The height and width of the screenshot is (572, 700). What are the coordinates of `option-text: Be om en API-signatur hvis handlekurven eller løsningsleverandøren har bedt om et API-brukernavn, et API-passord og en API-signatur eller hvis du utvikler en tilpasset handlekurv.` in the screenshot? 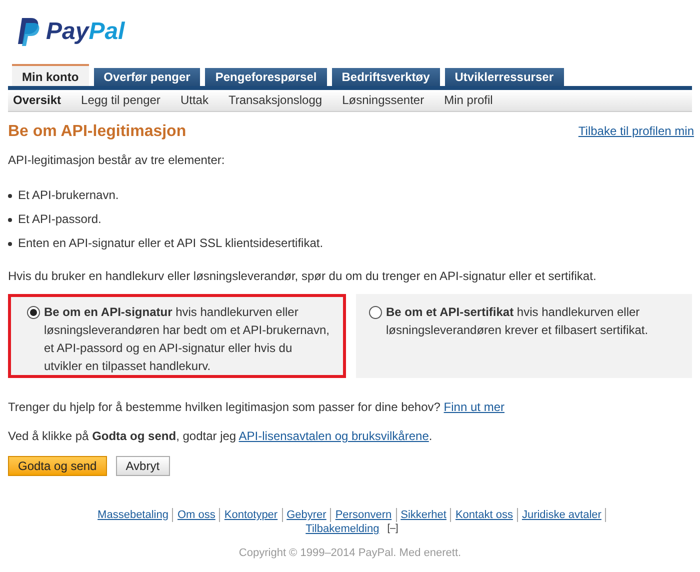 It's located at (187, 339).